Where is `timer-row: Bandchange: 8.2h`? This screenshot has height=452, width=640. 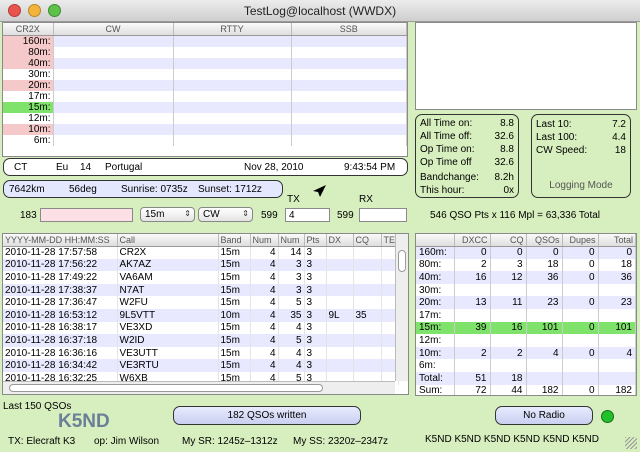
timer-row: Bandchange: 8.2h is located at coordinates (467, 177).